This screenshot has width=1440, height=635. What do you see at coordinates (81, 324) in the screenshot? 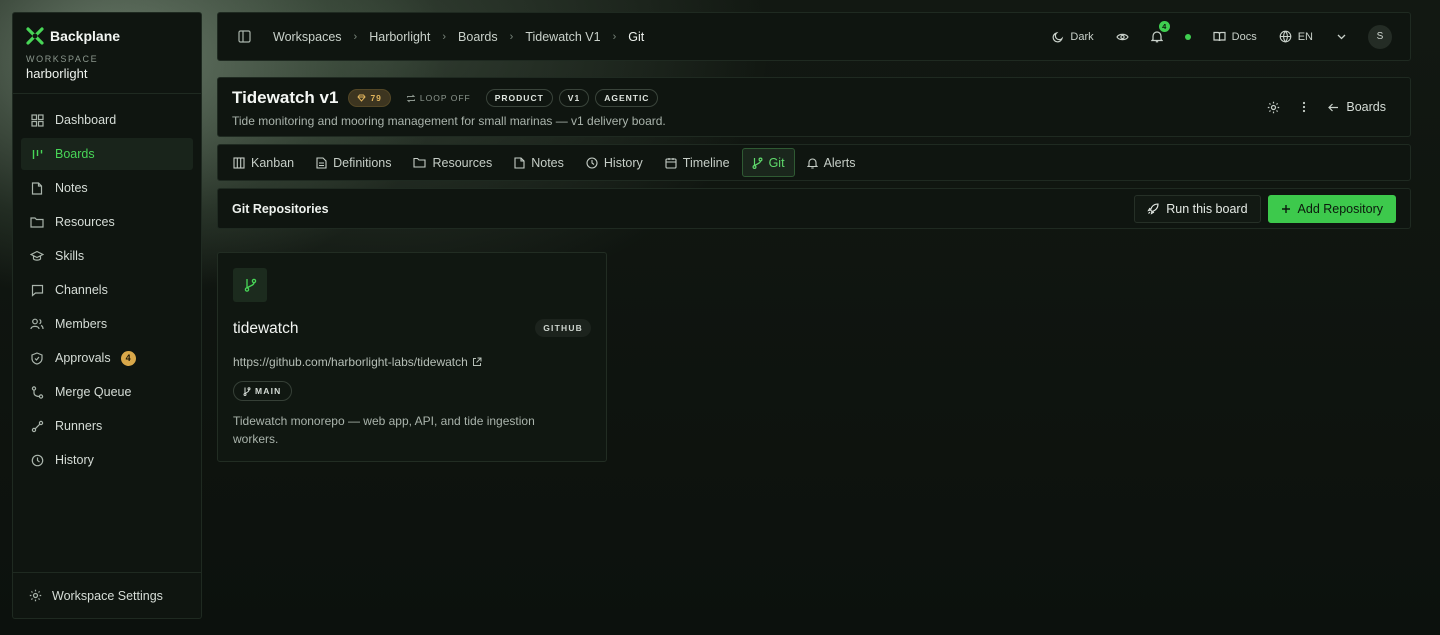
I see `sidebar-item-label: Members` at bounding box center [81, 324].